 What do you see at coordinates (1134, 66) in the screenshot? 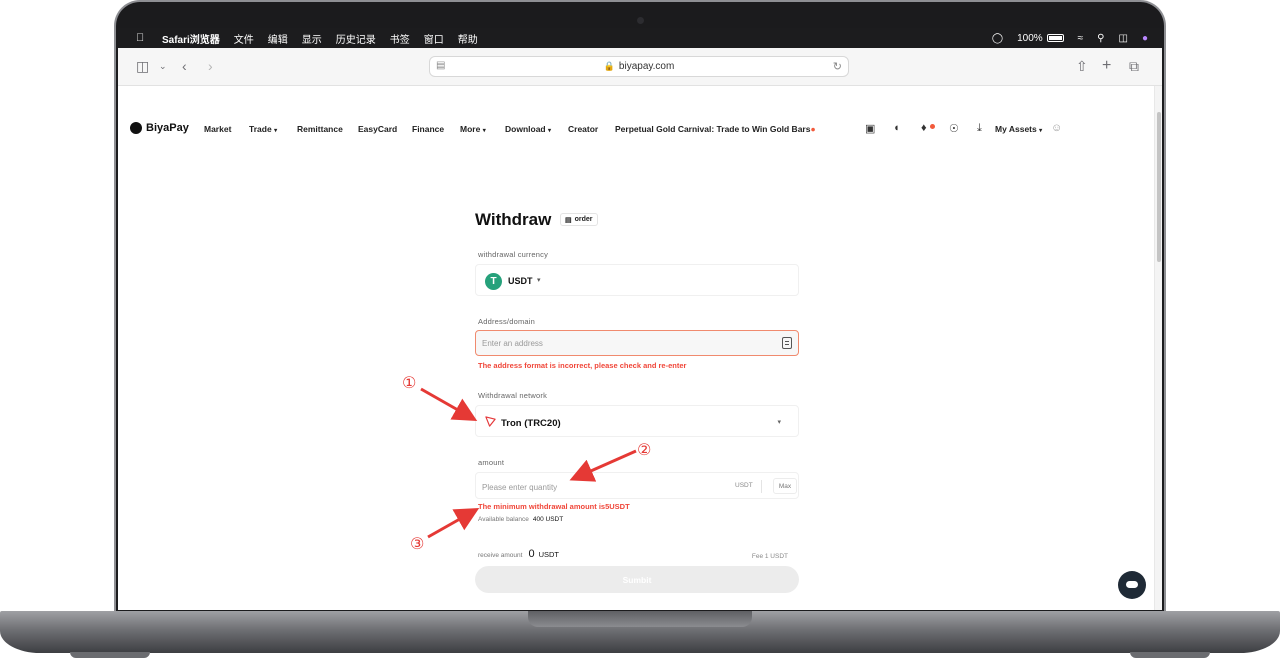
I see `tab-overview-icon: ⧉` at bounding box center [1134, 66].